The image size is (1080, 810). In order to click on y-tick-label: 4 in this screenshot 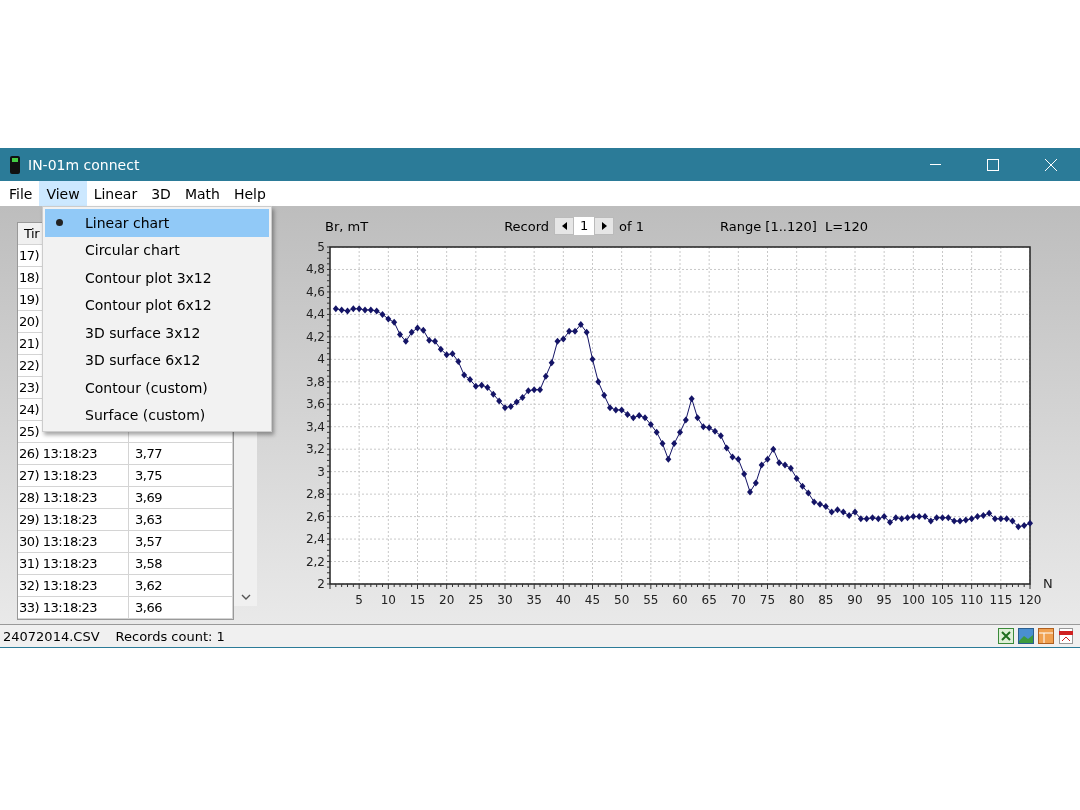, I will do `click(321, 359)`.